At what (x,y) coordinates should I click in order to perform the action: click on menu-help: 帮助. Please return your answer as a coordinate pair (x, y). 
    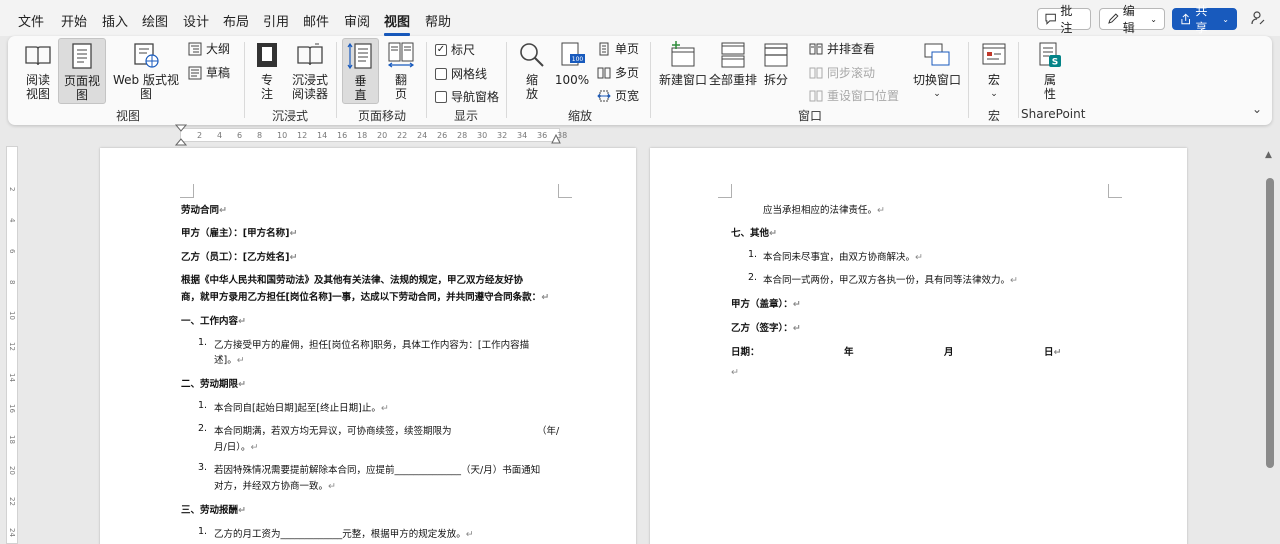
    Looking at the image, I should click on (438, 20).